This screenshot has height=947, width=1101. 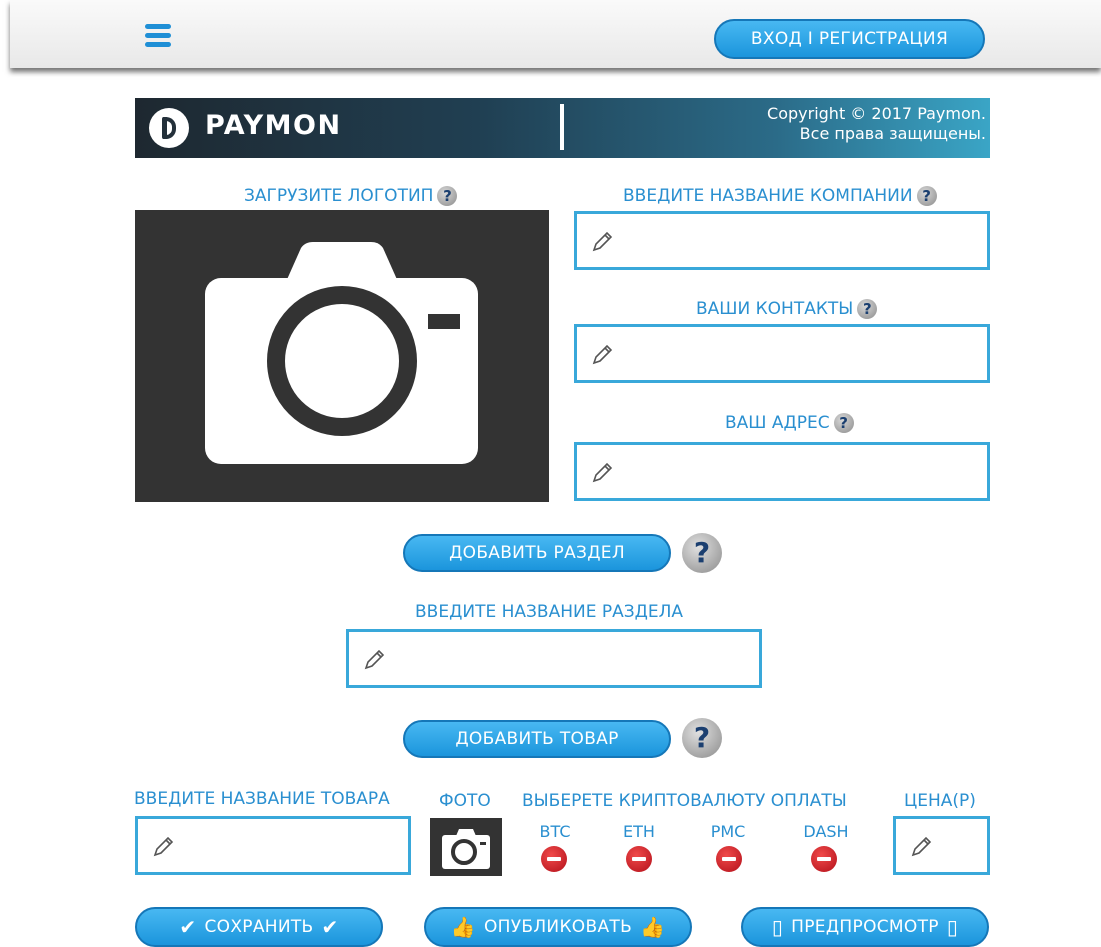 I want to click on product-name-field, so click(x=273, y=845).